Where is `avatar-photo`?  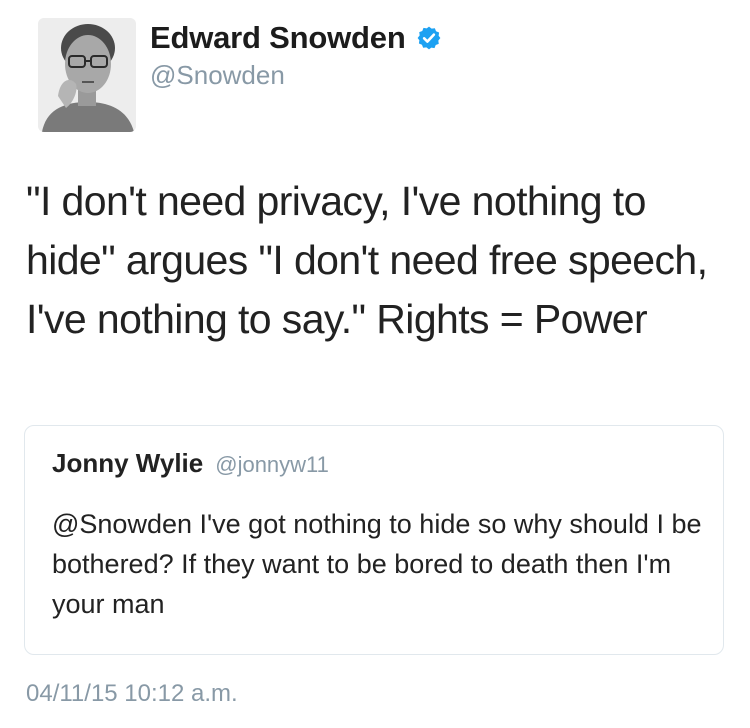 avatar-photo is located at coordinates (87, 75).